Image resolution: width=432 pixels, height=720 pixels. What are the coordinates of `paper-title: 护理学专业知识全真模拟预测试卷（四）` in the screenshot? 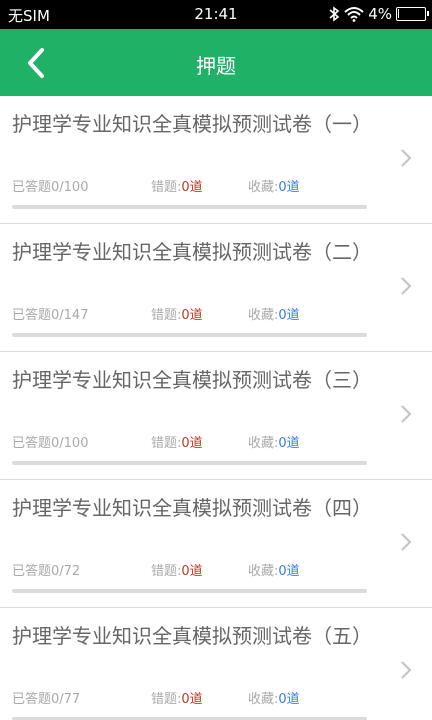 It's located at (192, 508).